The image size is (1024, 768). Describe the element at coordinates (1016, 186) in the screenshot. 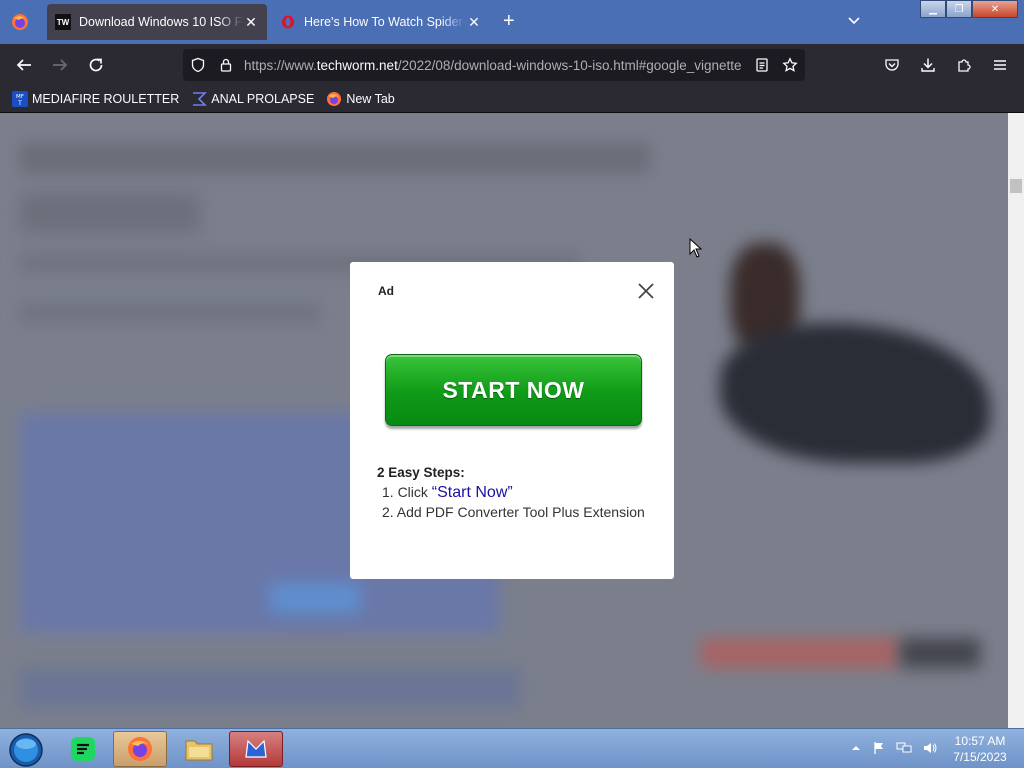

I see `scrollbar-thumb` at that location.